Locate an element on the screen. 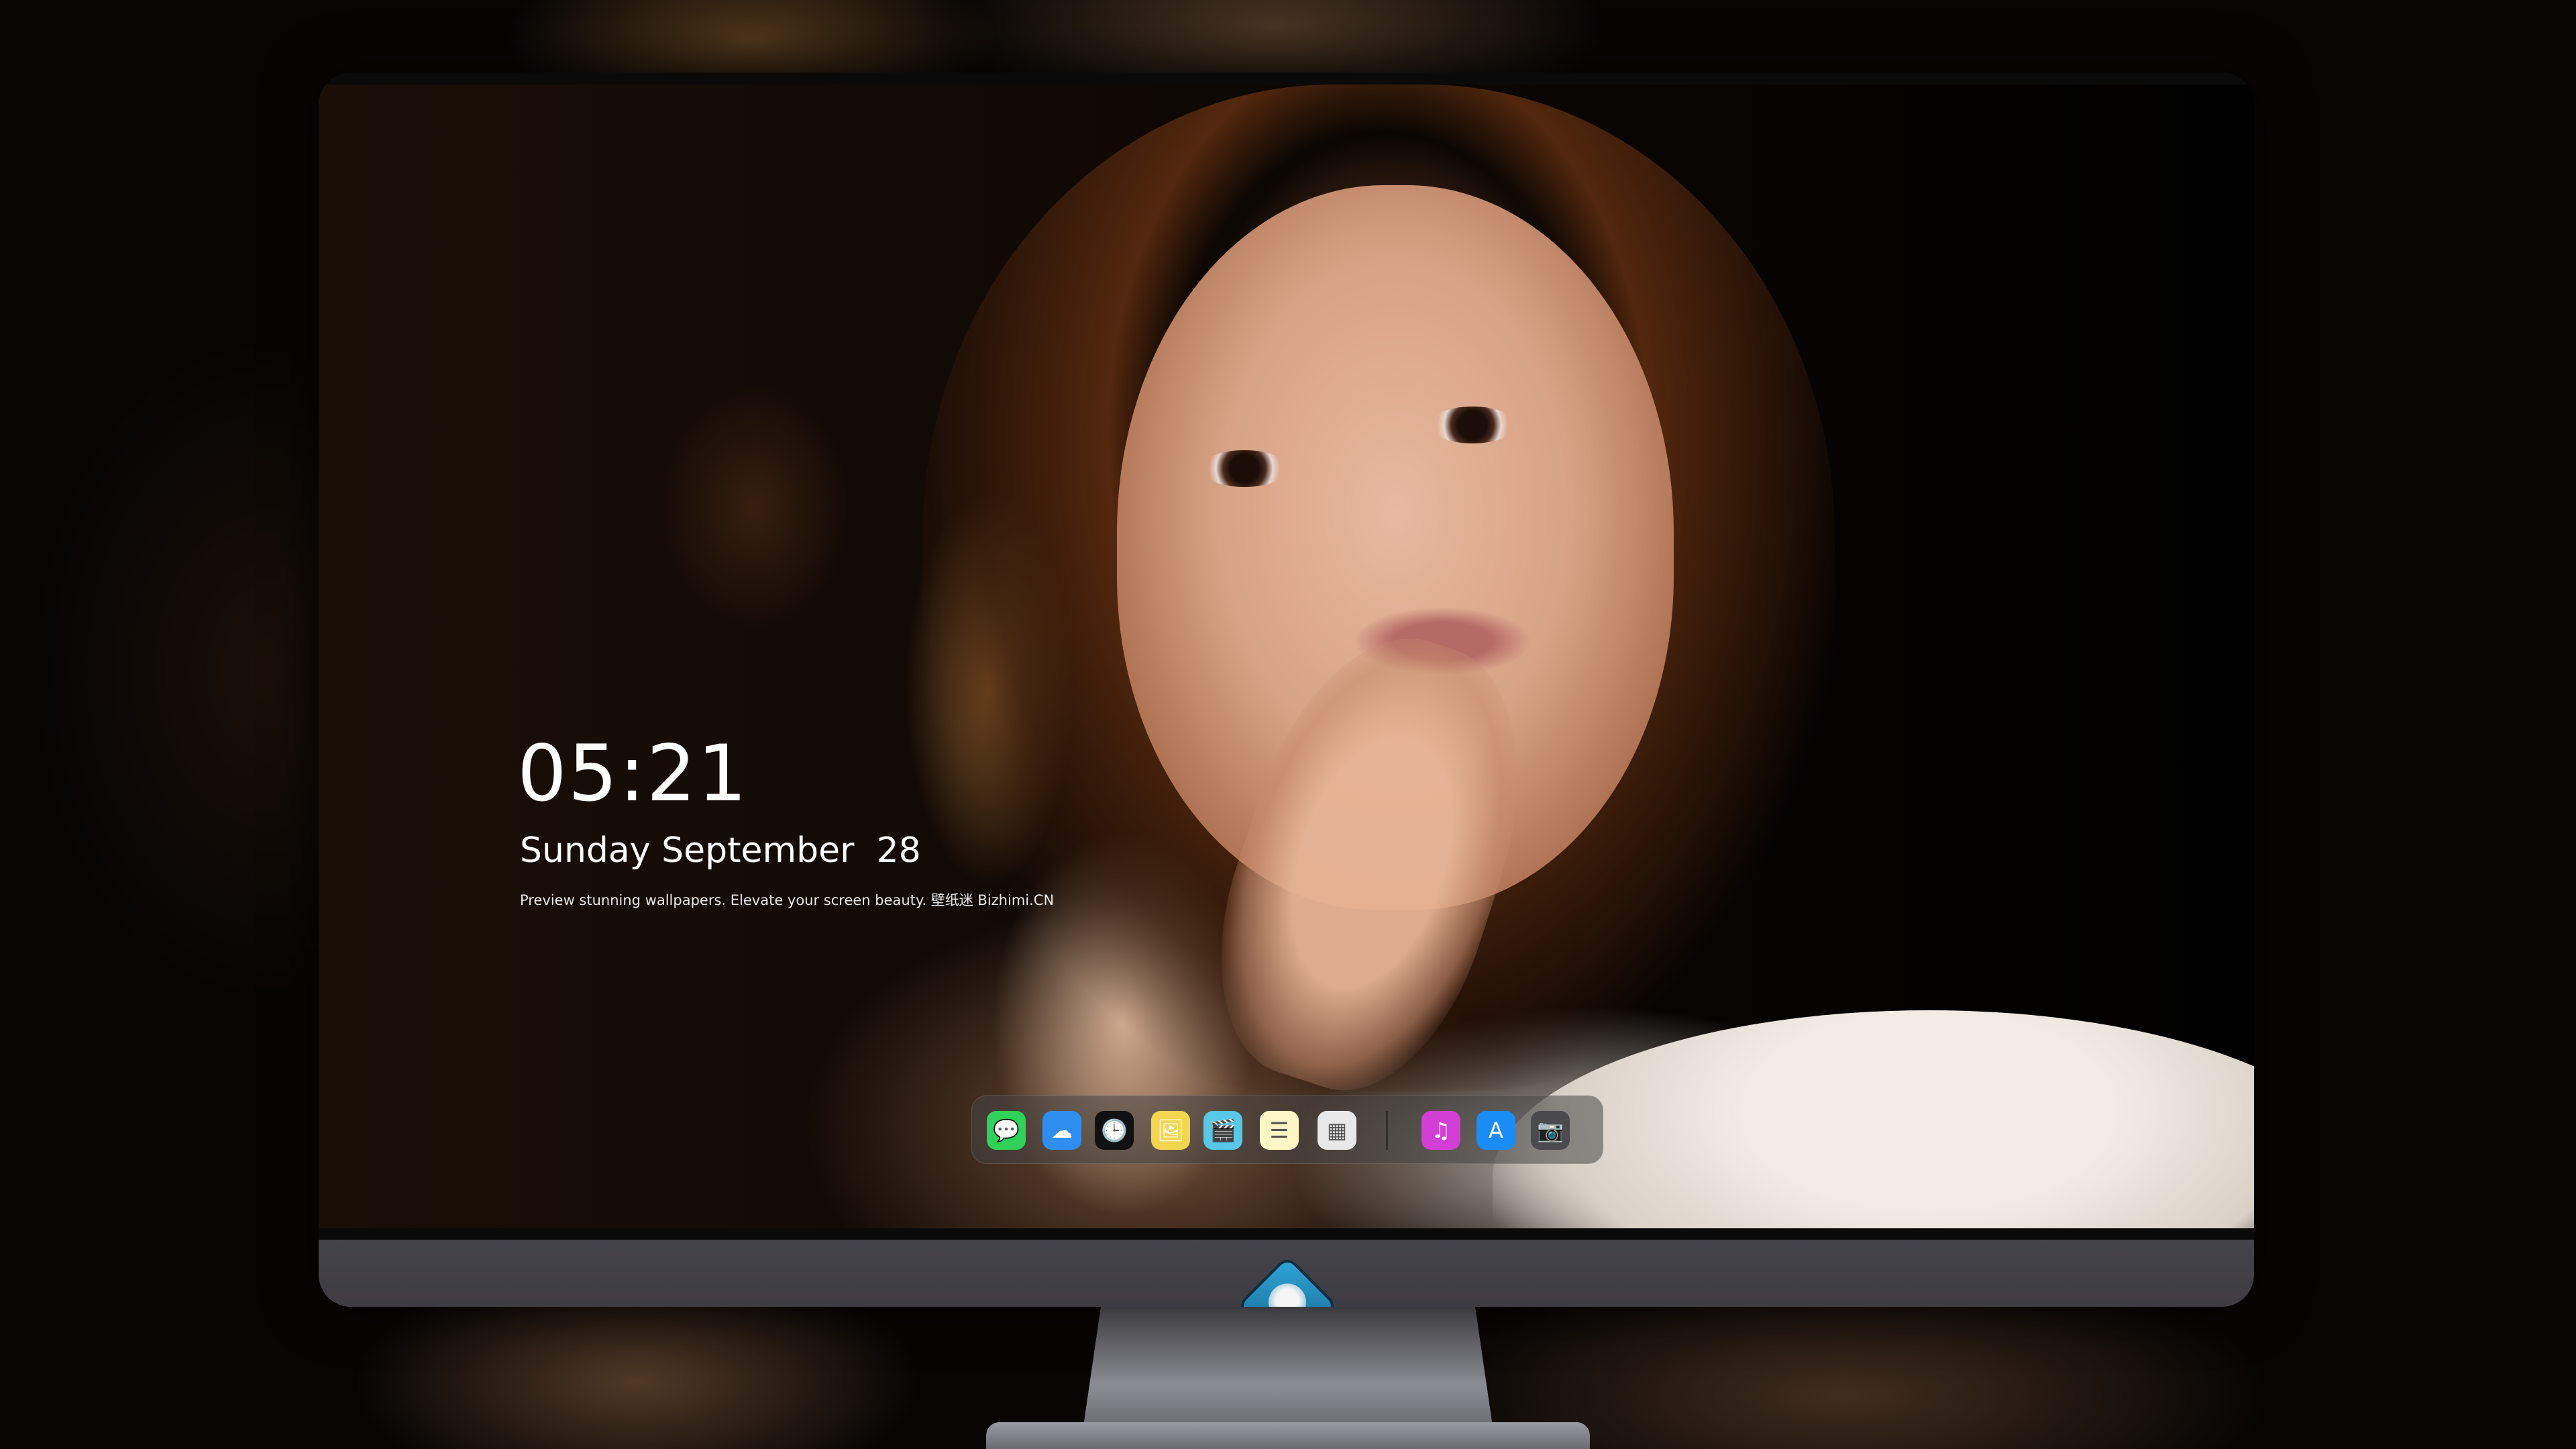 Image resolution: width=2576 pixels, height=1449 pixels. music-icon: ♫ is located at coordinates (1440, 1130).